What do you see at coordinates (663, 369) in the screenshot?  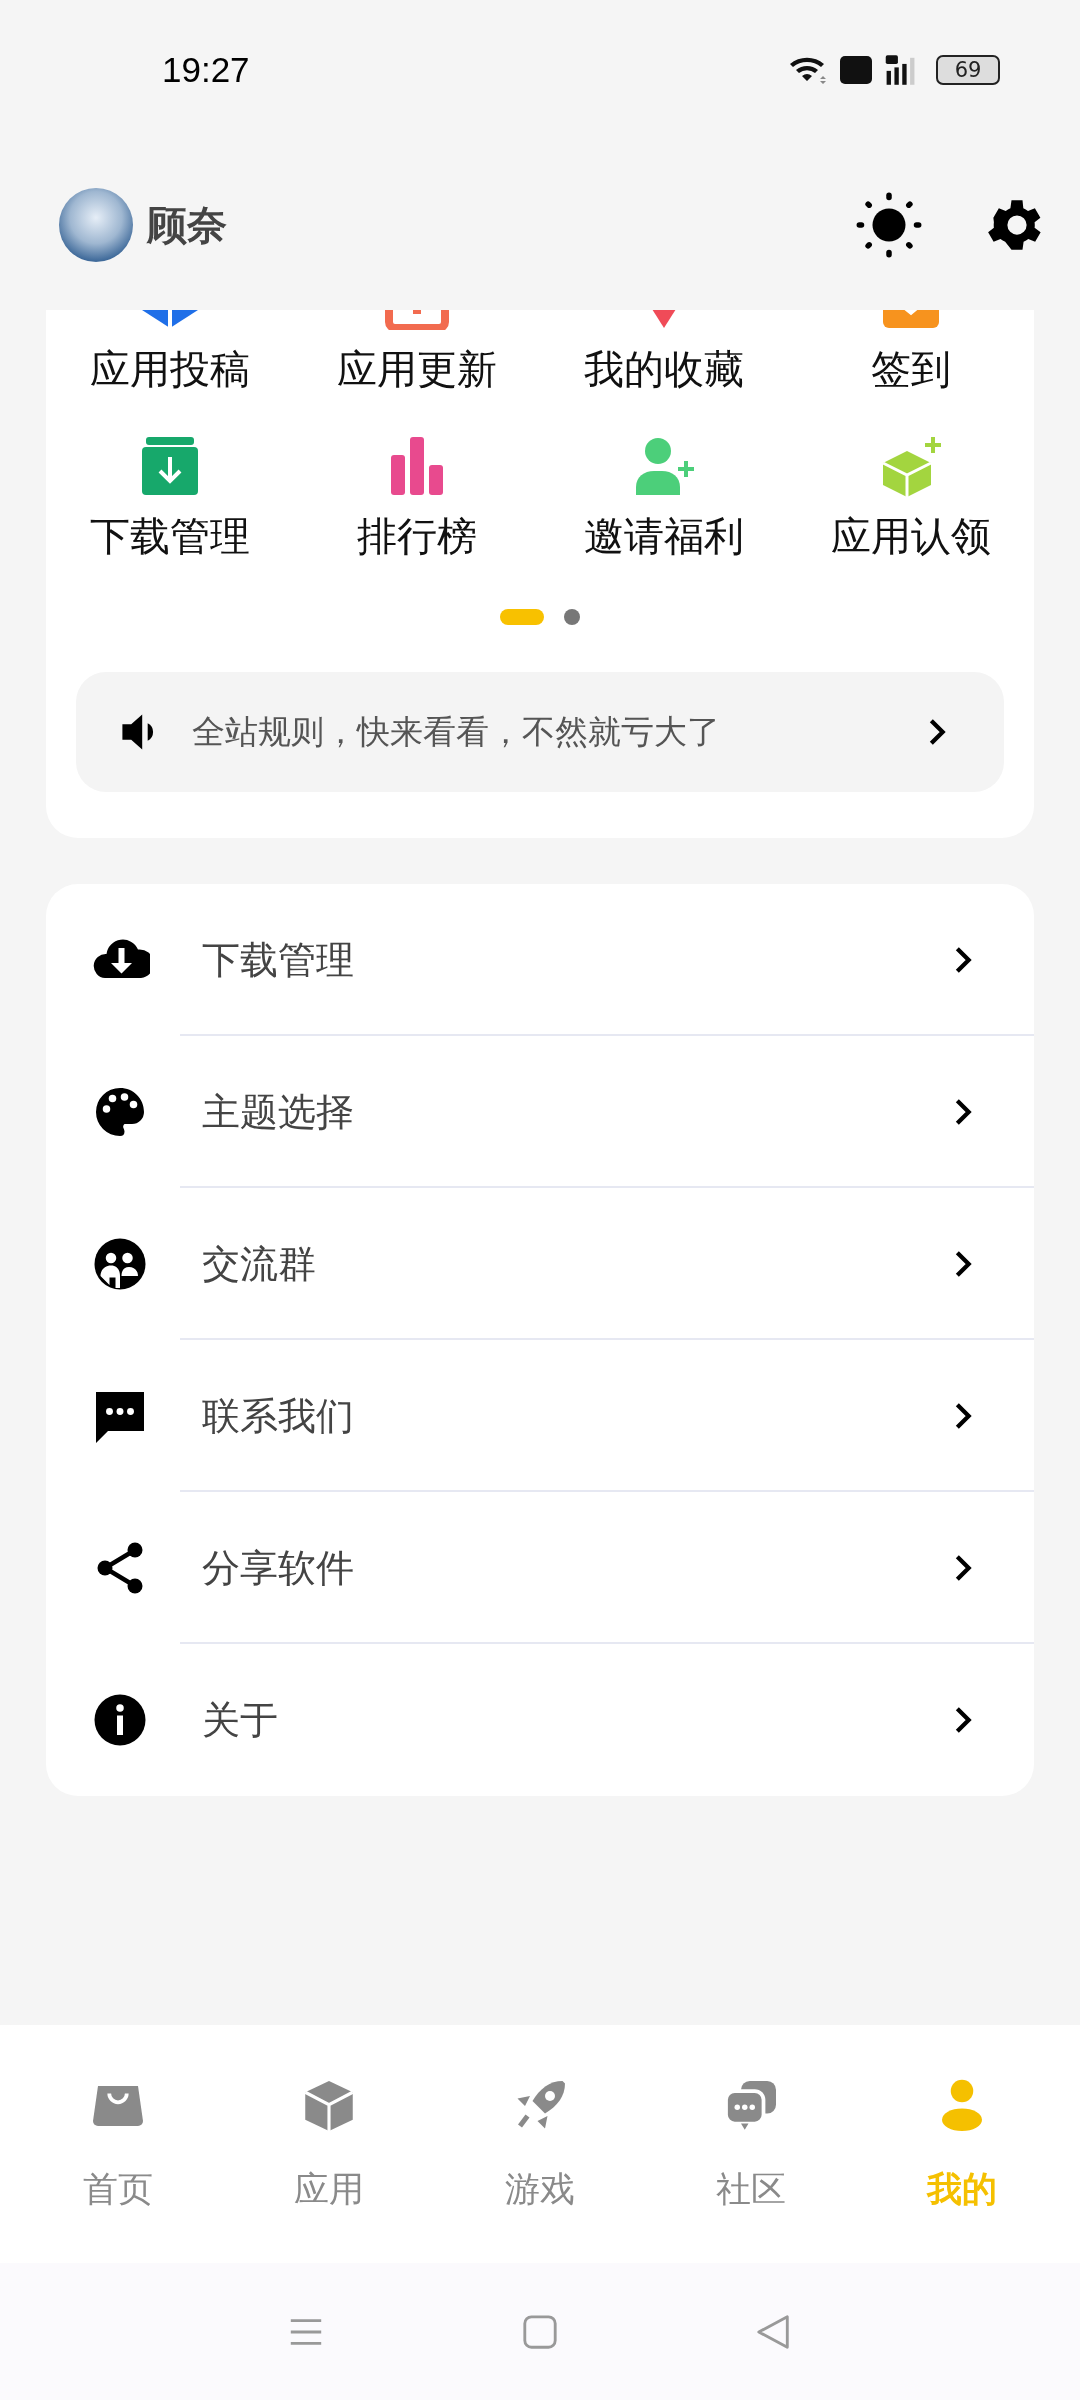 I see `shortcut-label: 我的收藏` at bounding box center [663, 369].